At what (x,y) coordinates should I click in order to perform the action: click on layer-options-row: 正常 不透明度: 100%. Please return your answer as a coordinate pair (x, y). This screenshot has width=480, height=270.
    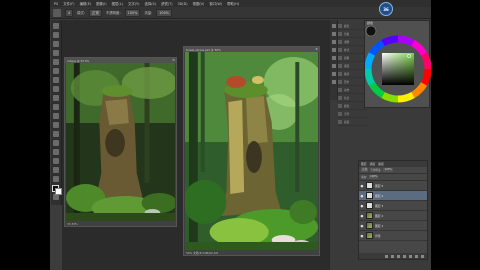
    Looking at the image, I should click on (393, 170).